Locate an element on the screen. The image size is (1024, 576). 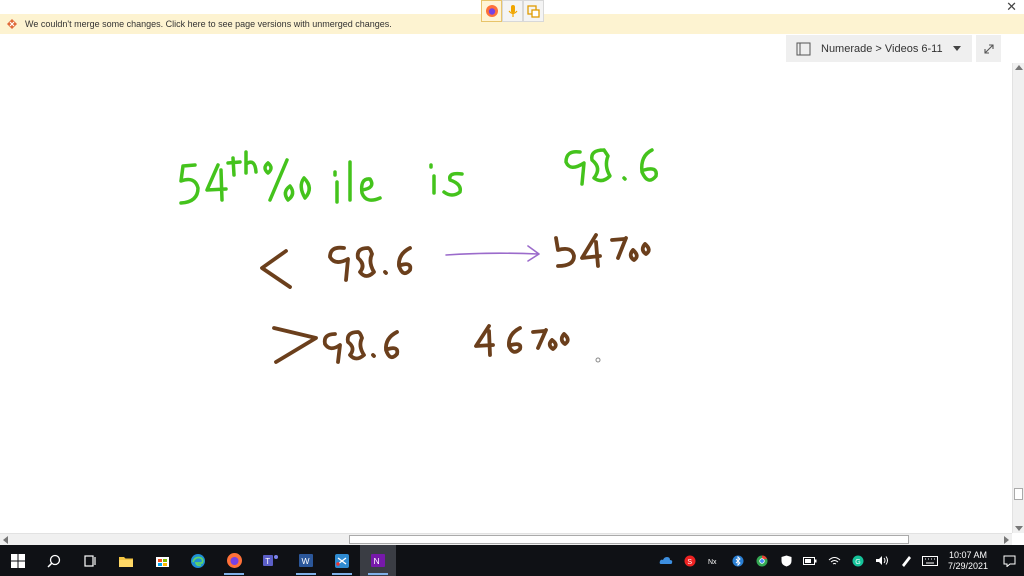
keyboard-tray is located at coordinates (930, 560).